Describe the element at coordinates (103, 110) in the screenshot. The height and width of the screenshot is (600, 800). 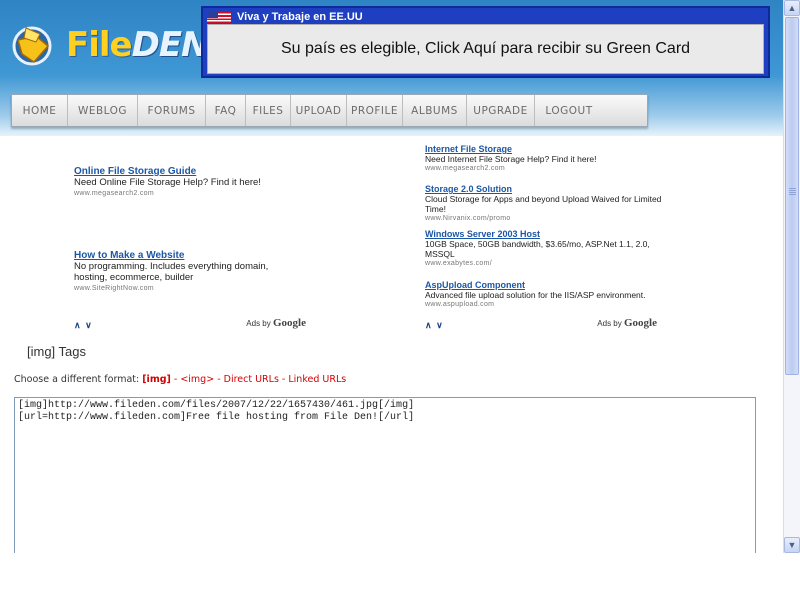
I see `nav-weblog: WEBLOG` at that location.